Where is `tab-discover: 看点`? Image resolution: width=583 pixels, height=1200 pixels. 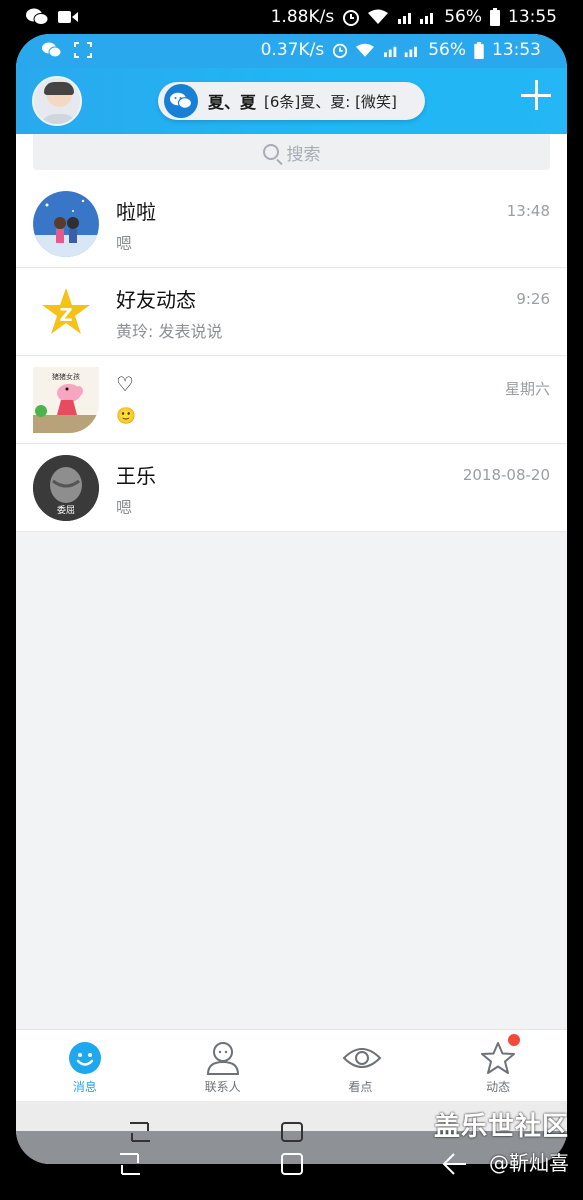 tab-discover: 看点 is located at coordinates (361, 1065).